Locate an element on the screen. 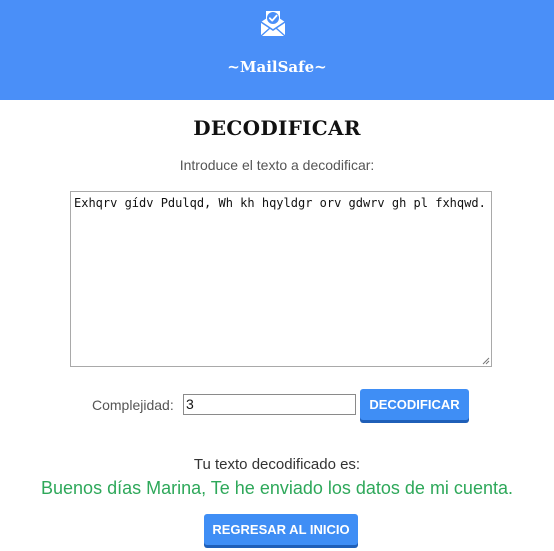  page-title: DECODIFICAR is located at coordinates (277, 128).